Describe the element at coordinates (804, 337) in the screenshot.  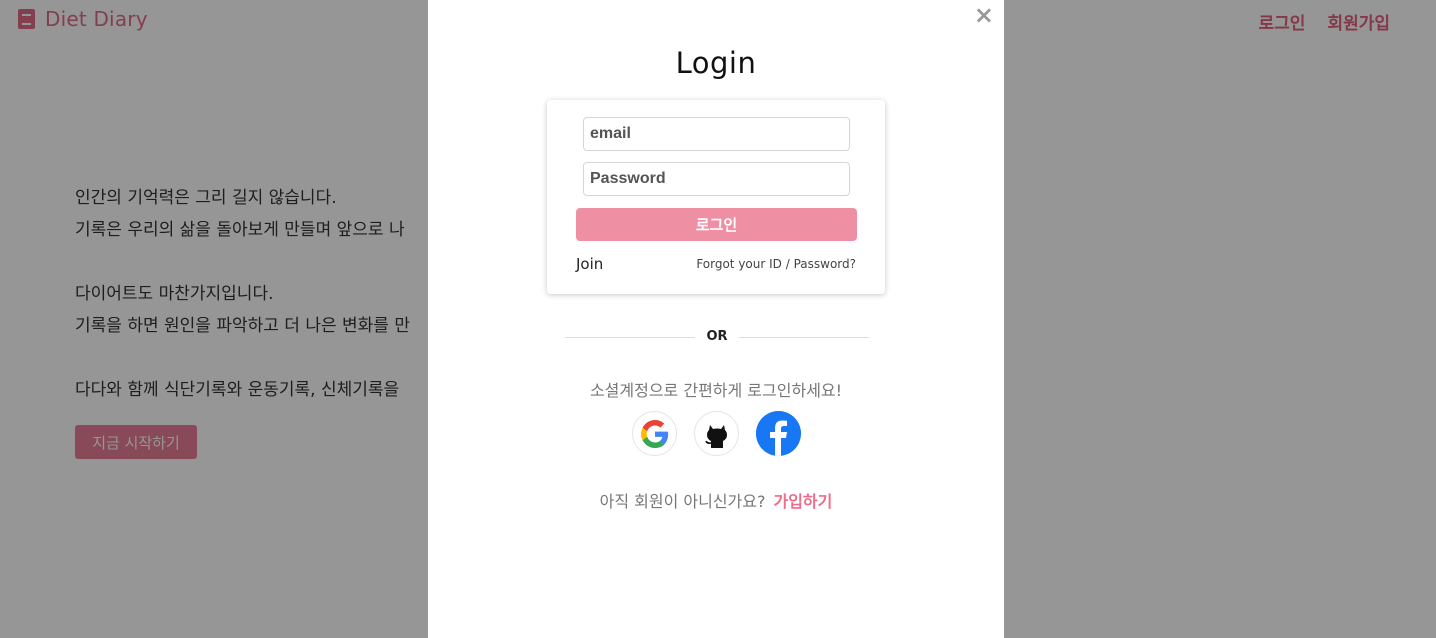
I see `divider-line` at that location.